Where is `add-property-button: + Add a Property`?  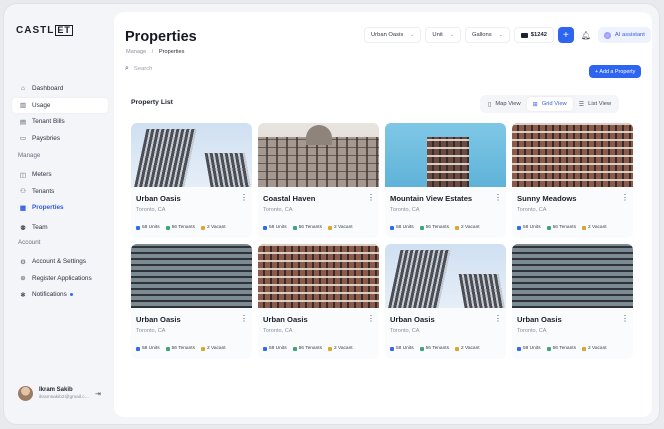 add-property-button: + Add a Property is located at coordinates (615, 71).